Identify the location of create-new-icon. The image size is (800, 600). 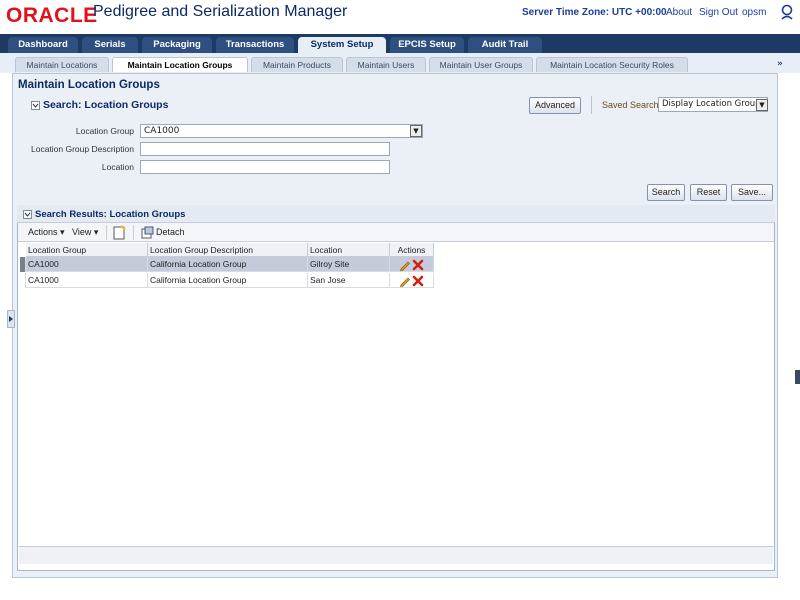
(120, 232).